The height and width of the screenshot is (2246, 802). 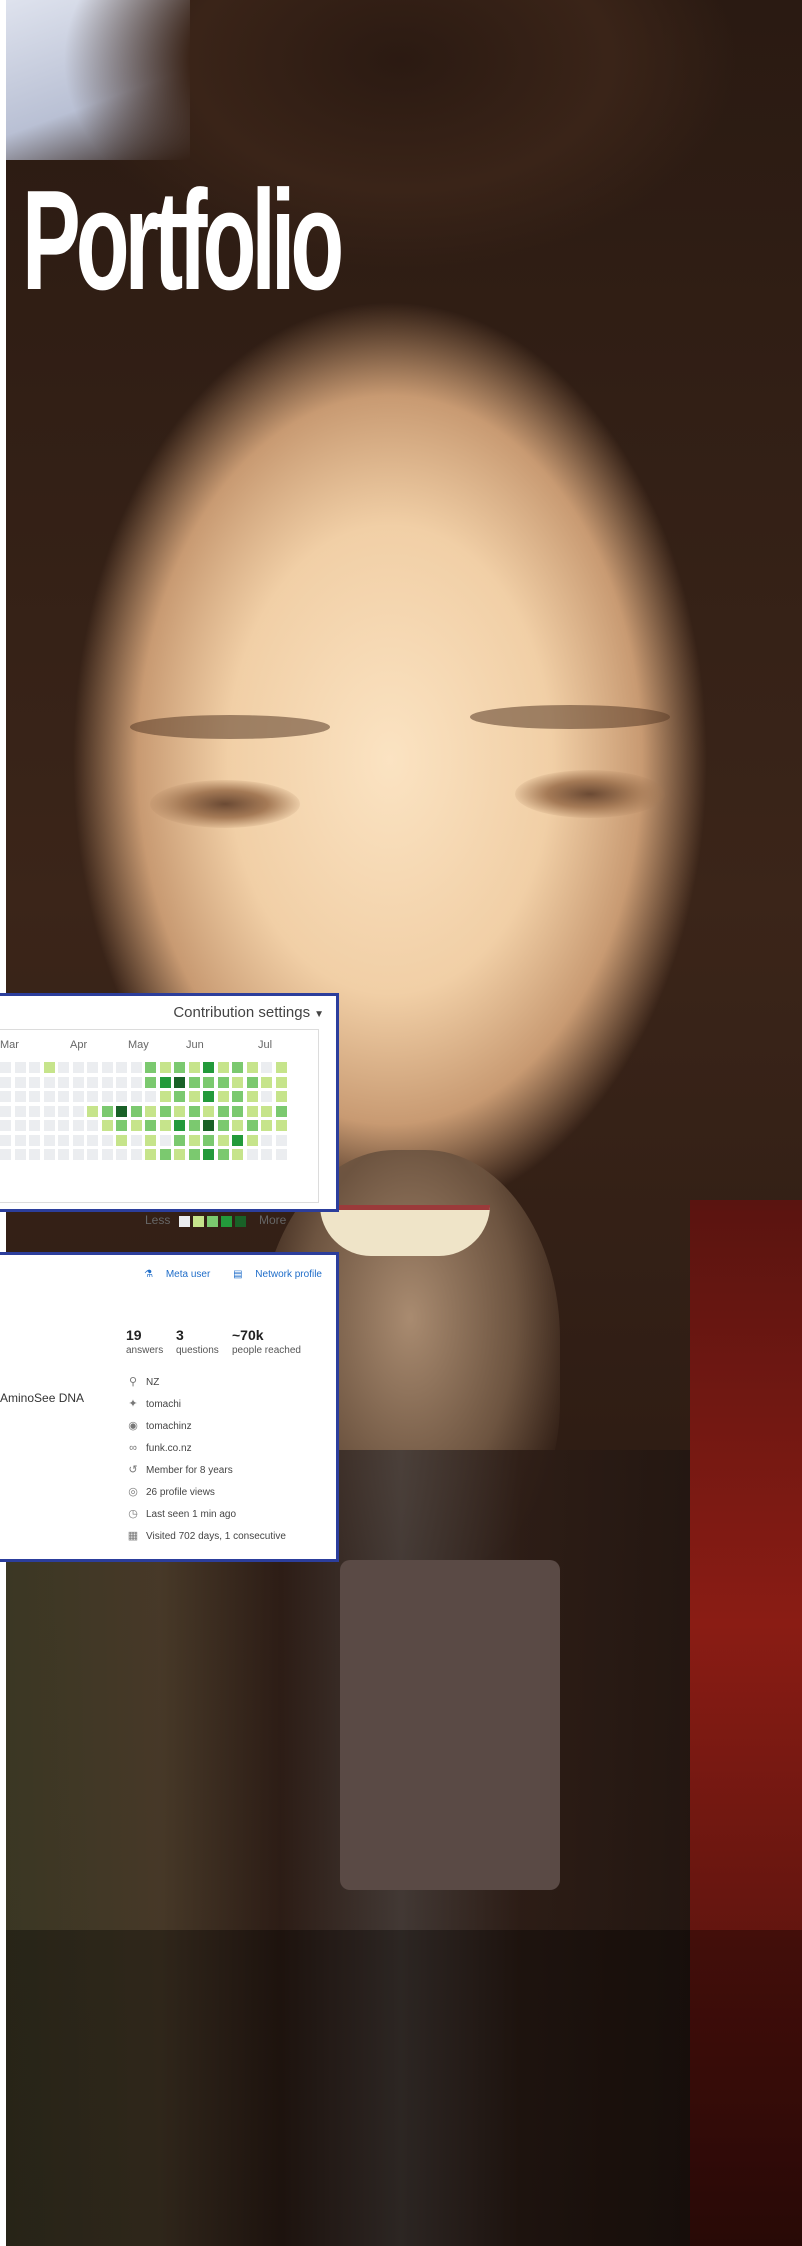 I want to click on network-profile-link: ▤ Network profile, so click(x=272, y=1274).